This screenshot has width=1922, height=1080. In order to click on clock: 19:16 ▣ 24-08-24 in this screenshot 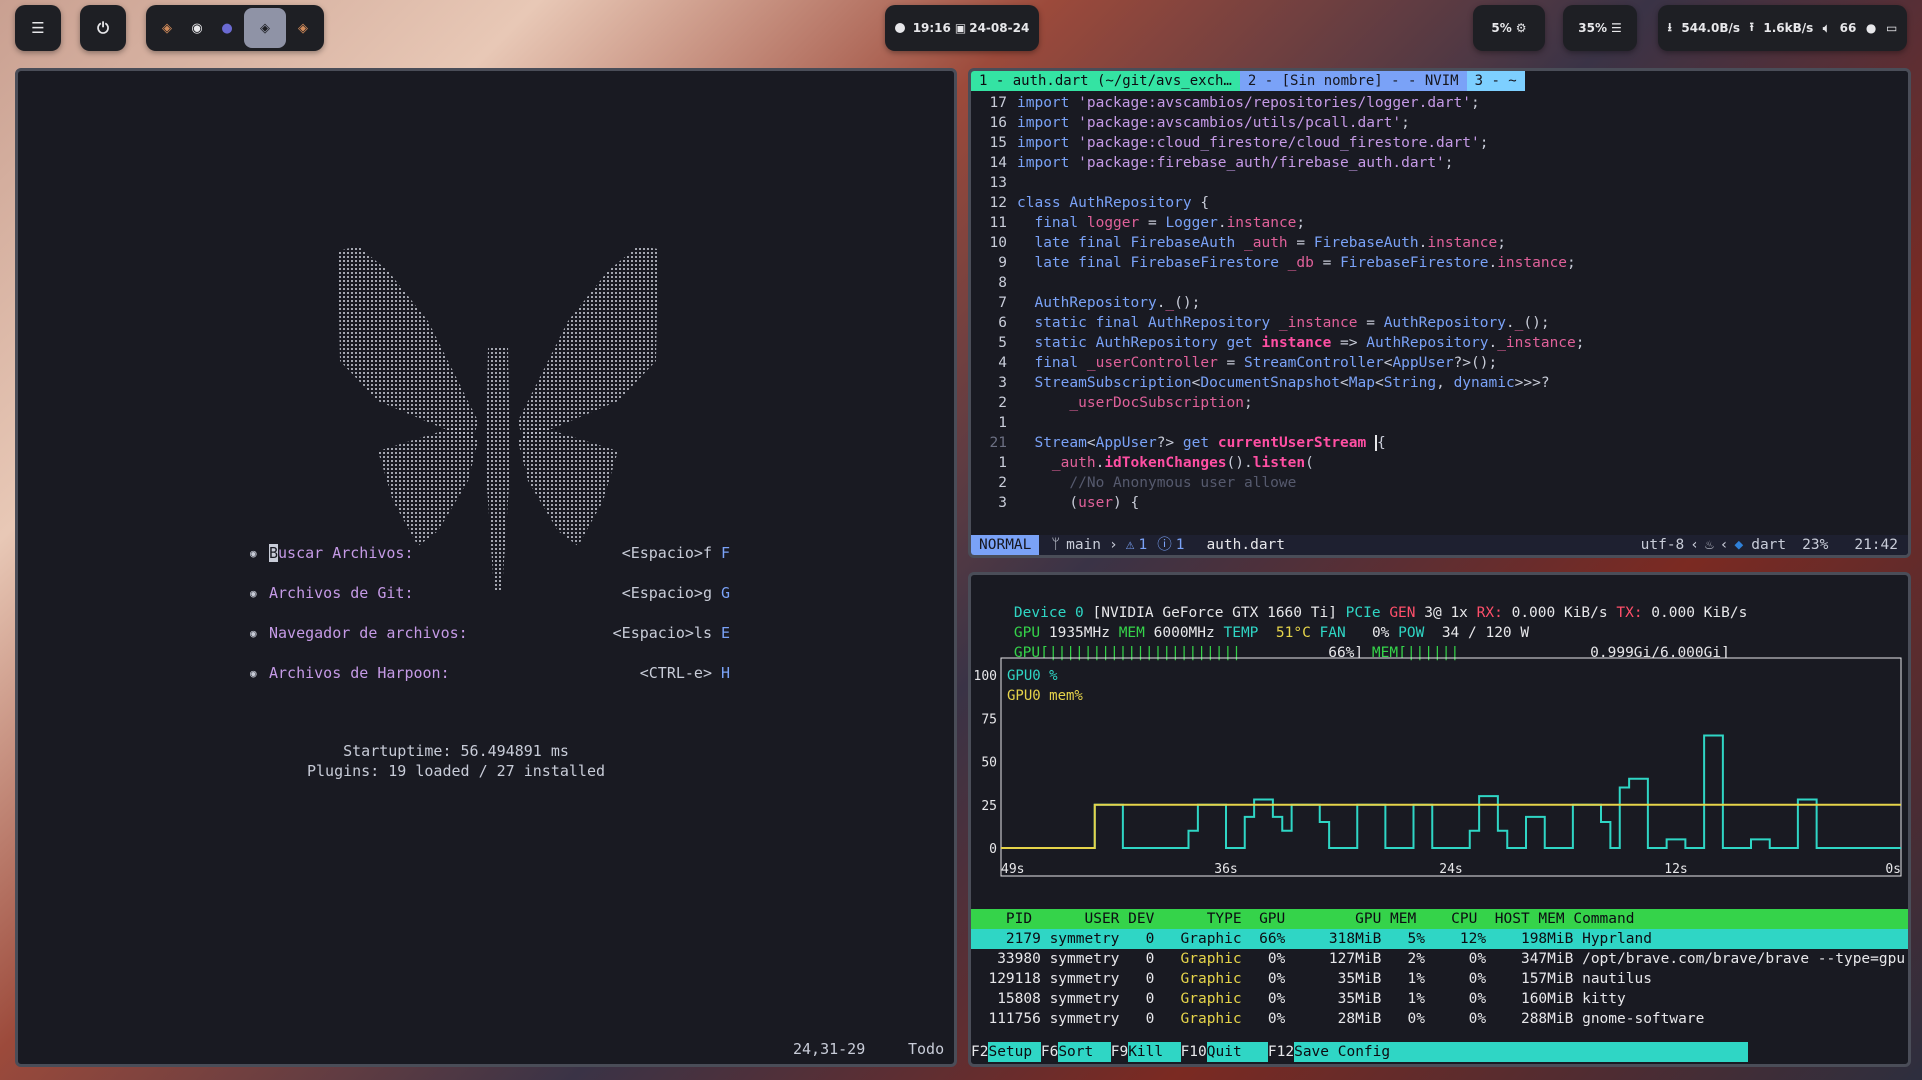, I will do `click(962, 28)`.